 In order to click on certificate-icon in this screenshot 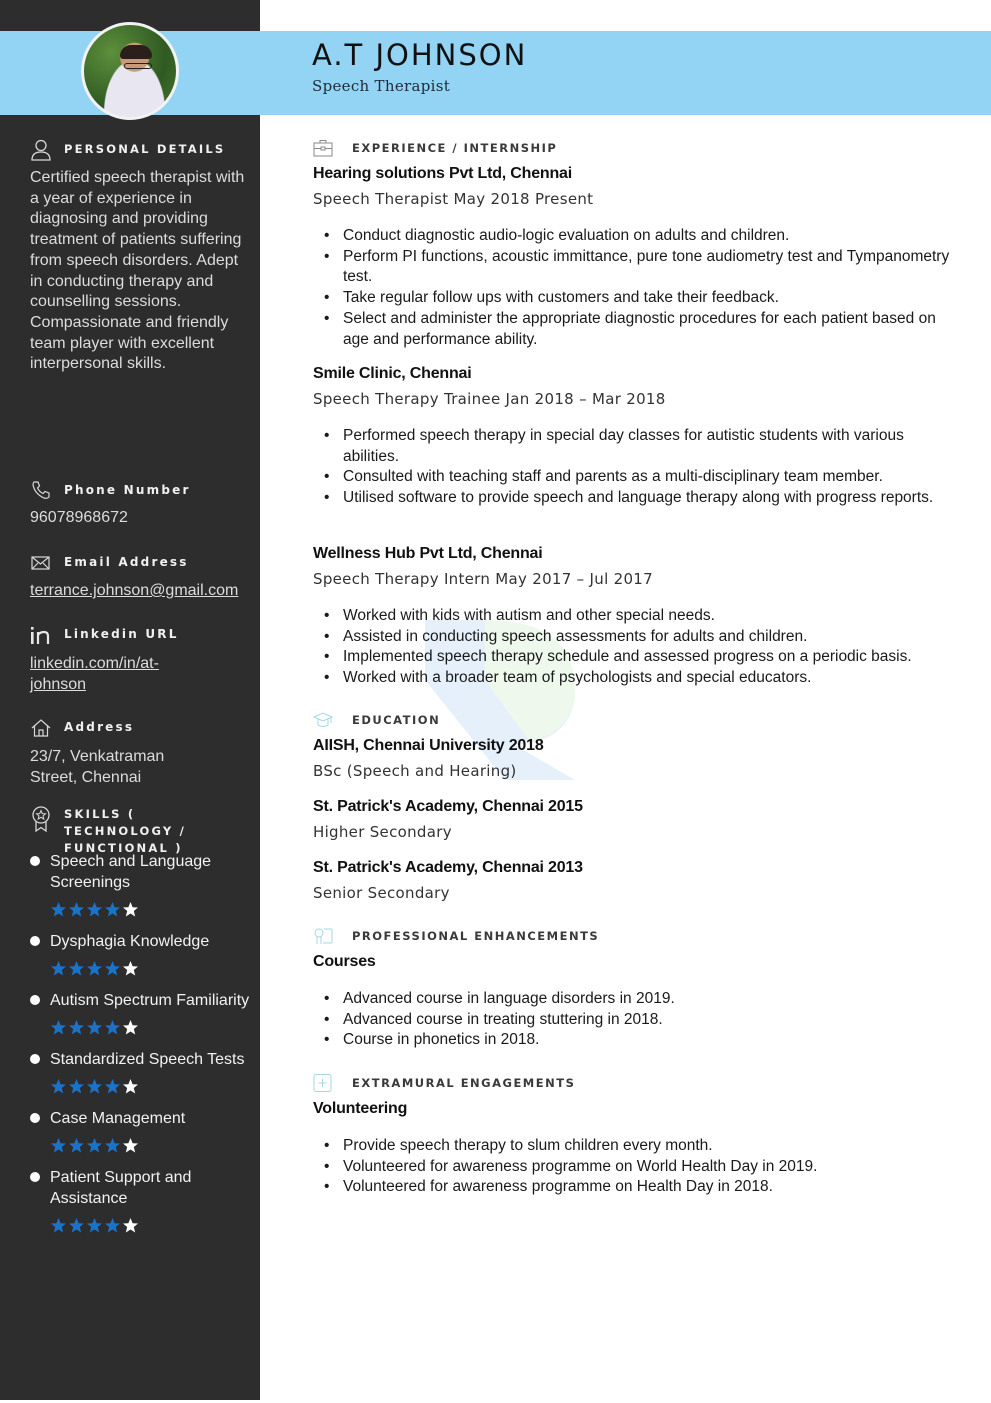, I will do `click(323, 936)`.